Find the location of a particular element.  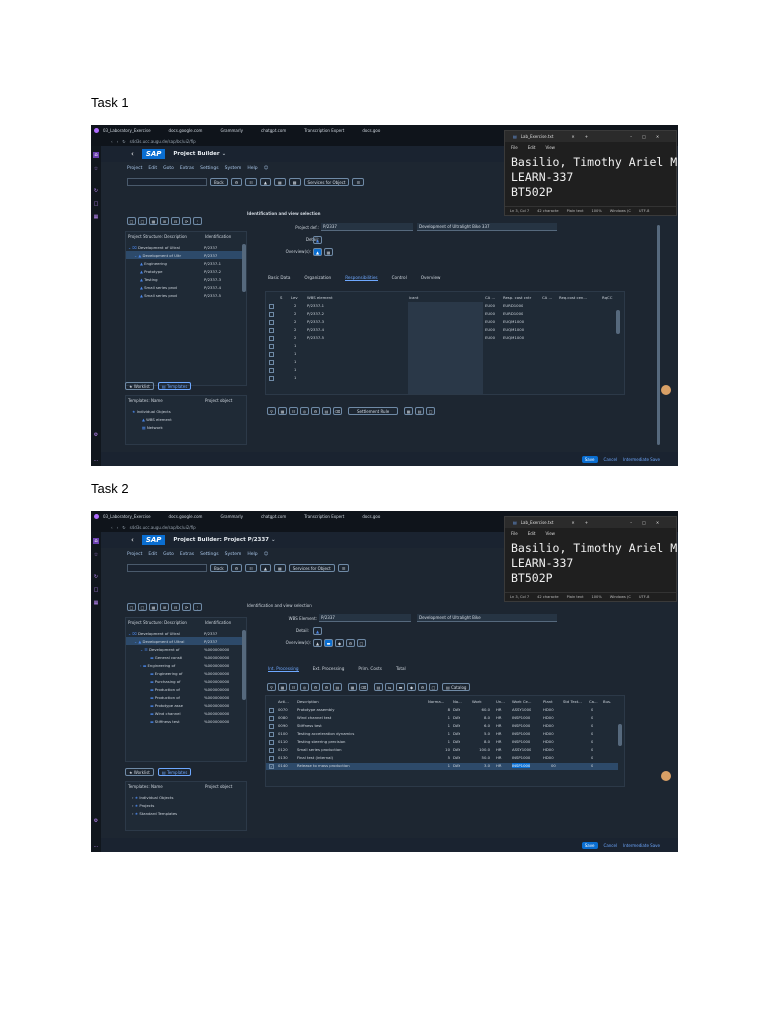

tree-icon-button: ⊞ is located at coordinates (164, 221).